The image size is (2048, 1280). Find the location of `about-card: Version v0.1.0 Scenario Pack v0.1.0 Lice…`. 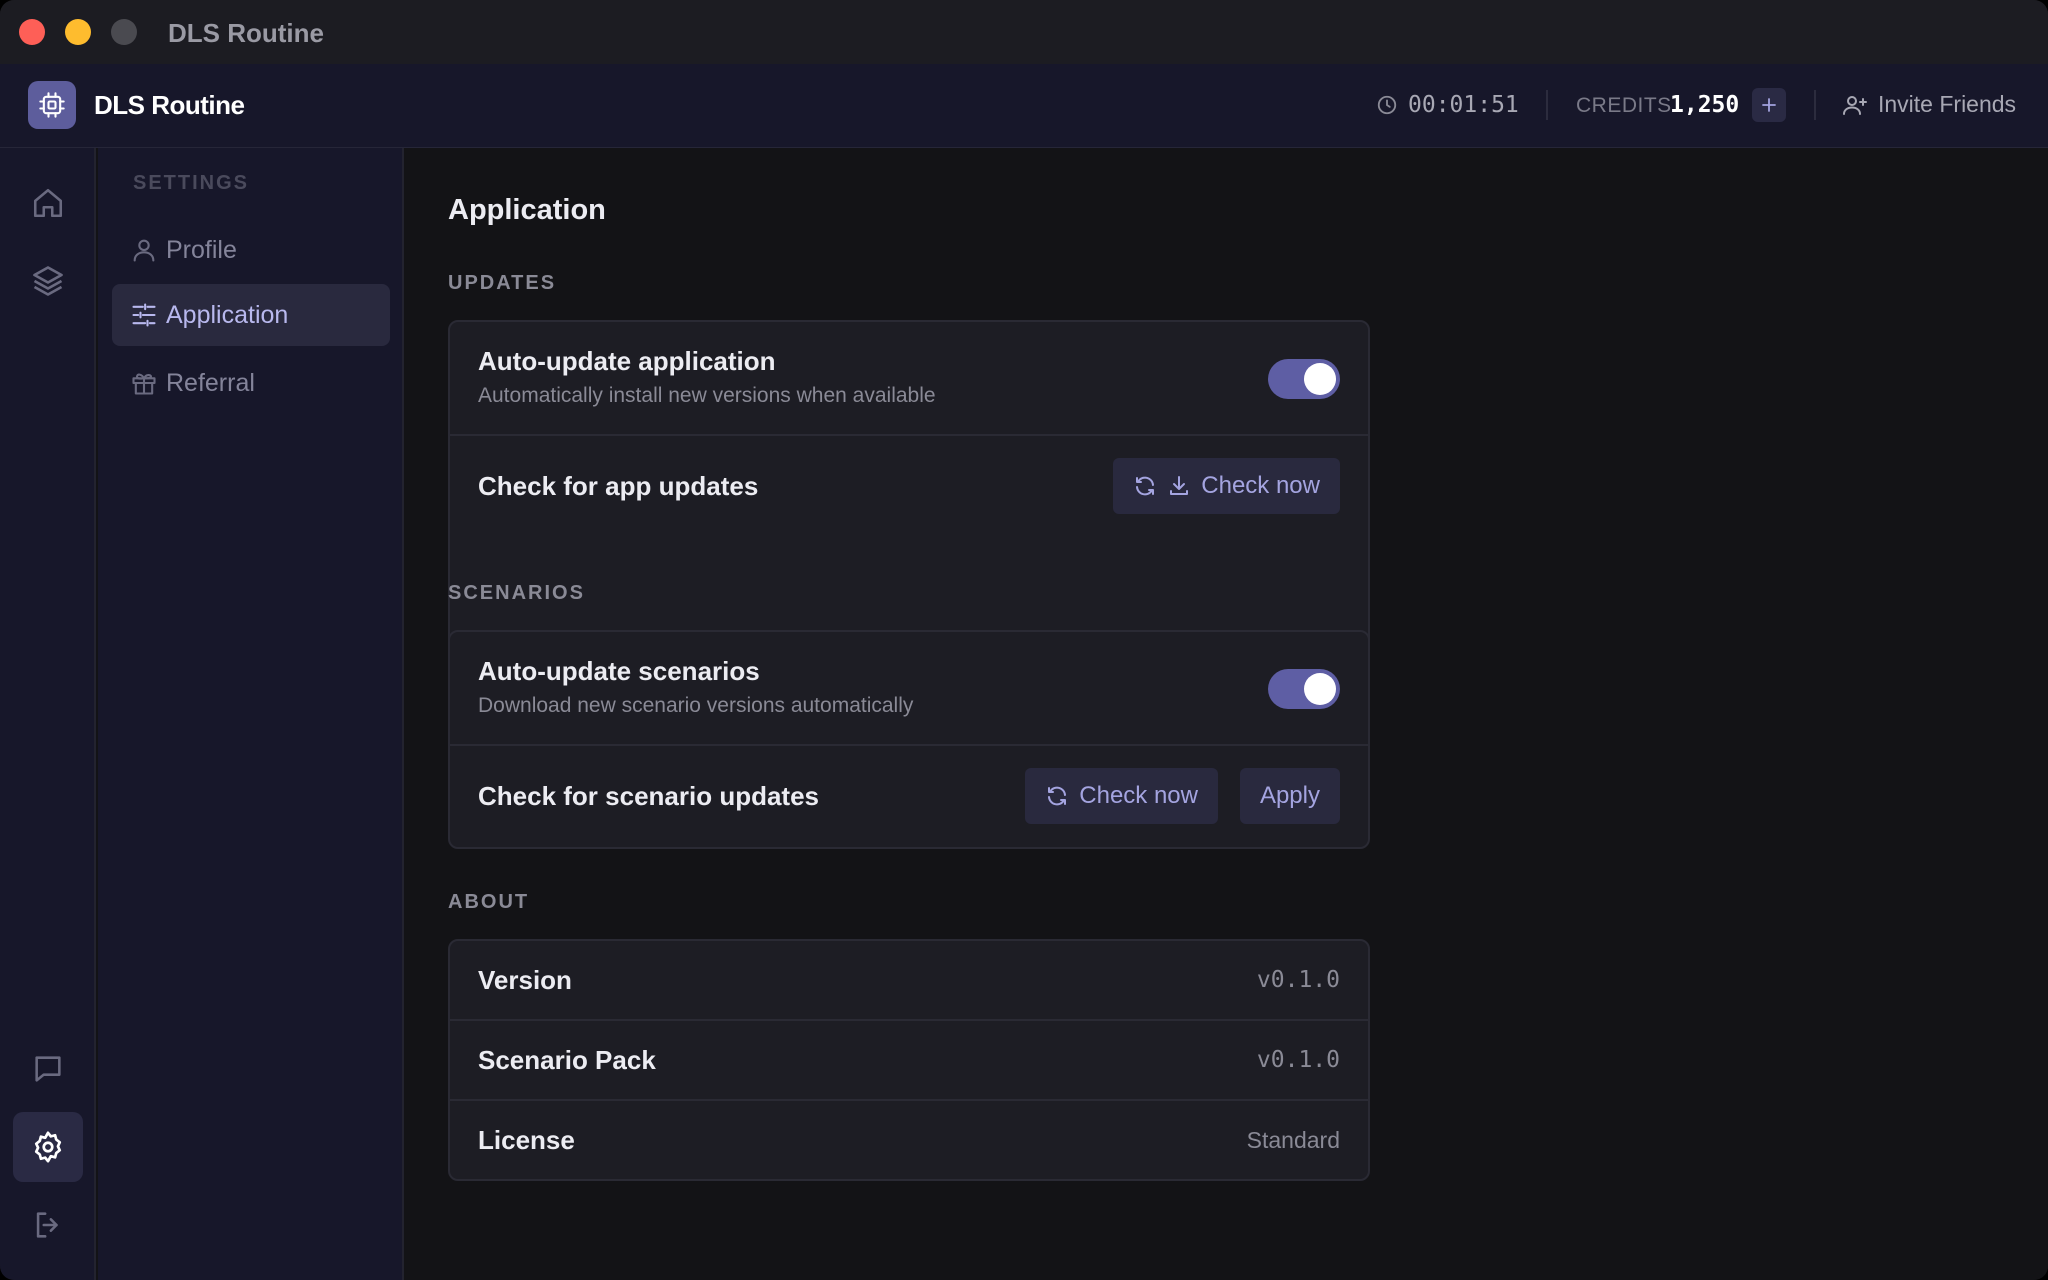

about-card: Version v0.1.0 Scenario Pack v0.1.0 Lice… is located at coordinates (909, 1060).